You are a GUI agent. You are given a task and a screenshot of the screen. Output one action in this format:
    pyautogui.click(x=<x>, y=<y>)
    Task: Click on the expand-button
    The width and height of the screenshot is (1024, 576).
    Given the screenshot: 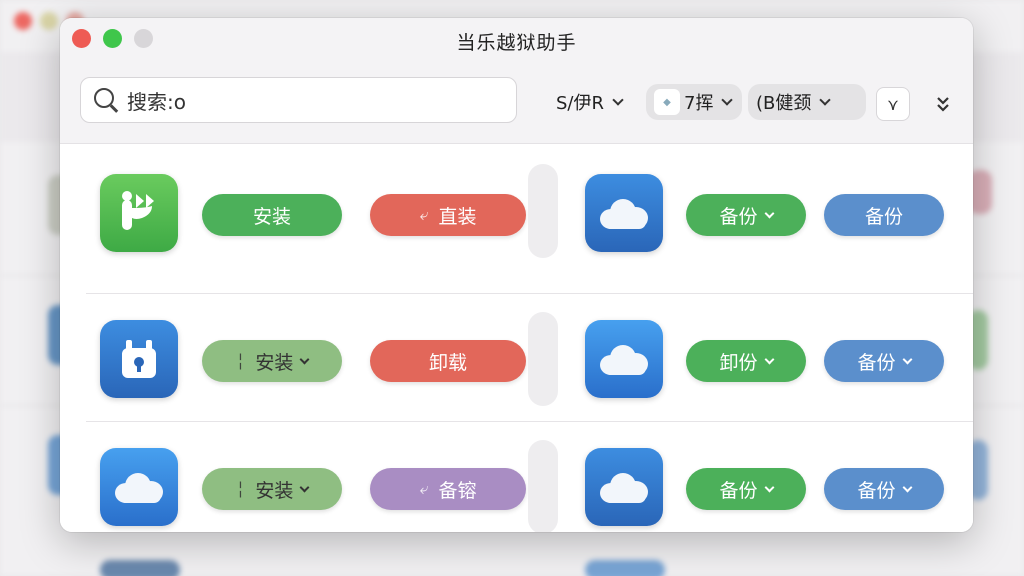 What is the action you would take?
    pyautogui.click(x=943, y=104)
    